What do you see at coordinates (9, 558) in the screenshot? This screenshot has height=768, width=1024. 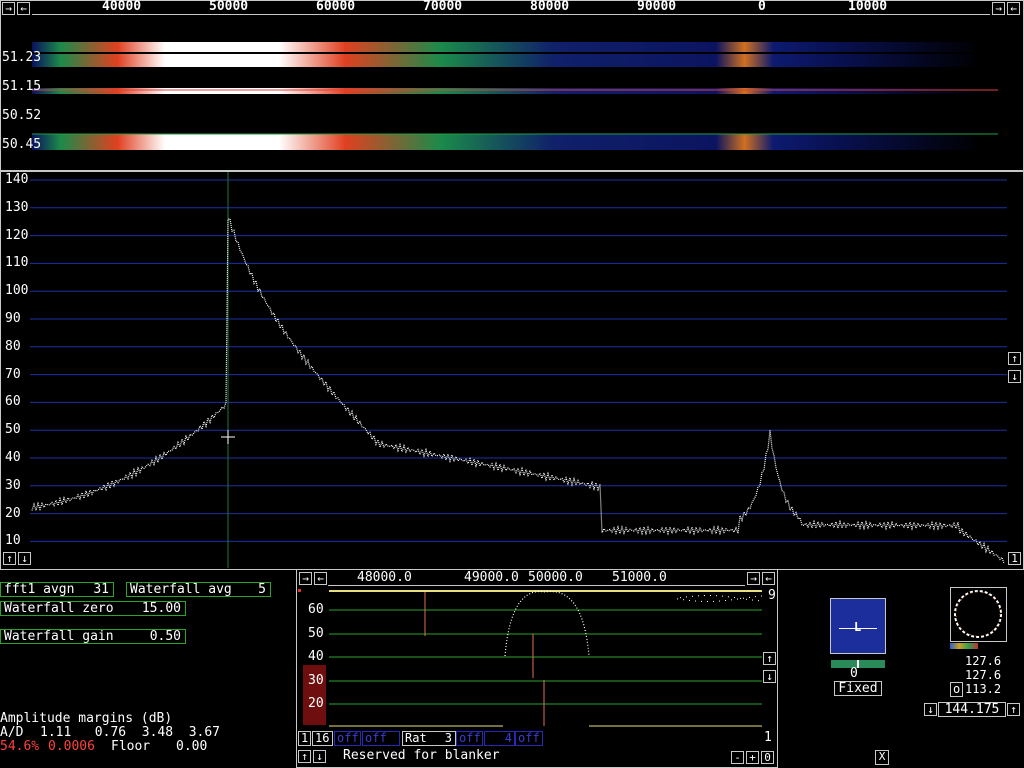 I see `spectrum-scroll-up-button: ↑` at bounding box center [9, 558].